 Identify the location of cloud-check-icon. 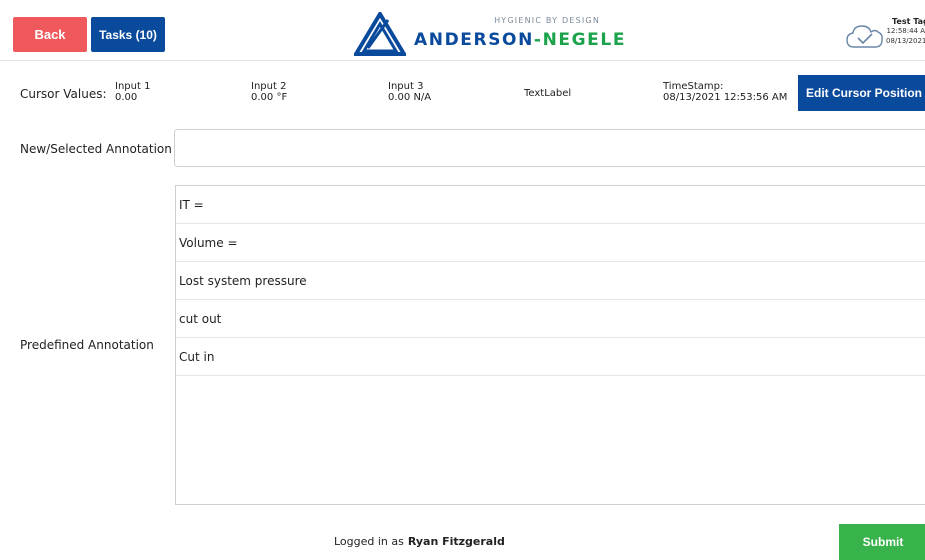
(865, 36).